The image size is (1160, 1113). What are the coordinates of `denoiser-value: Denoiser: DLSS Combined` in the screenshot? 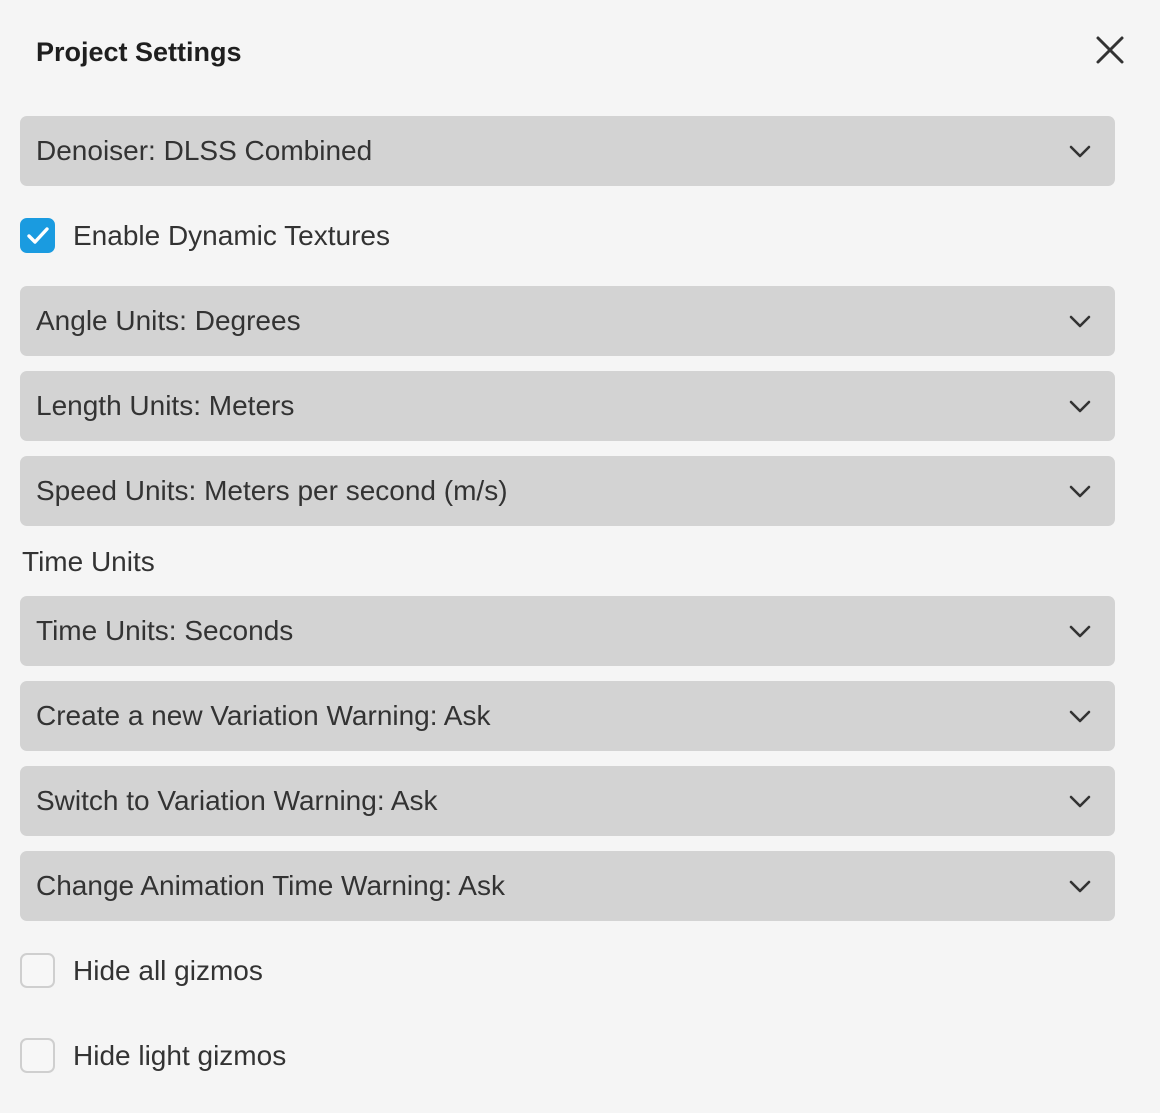 It's located at (204, 150).